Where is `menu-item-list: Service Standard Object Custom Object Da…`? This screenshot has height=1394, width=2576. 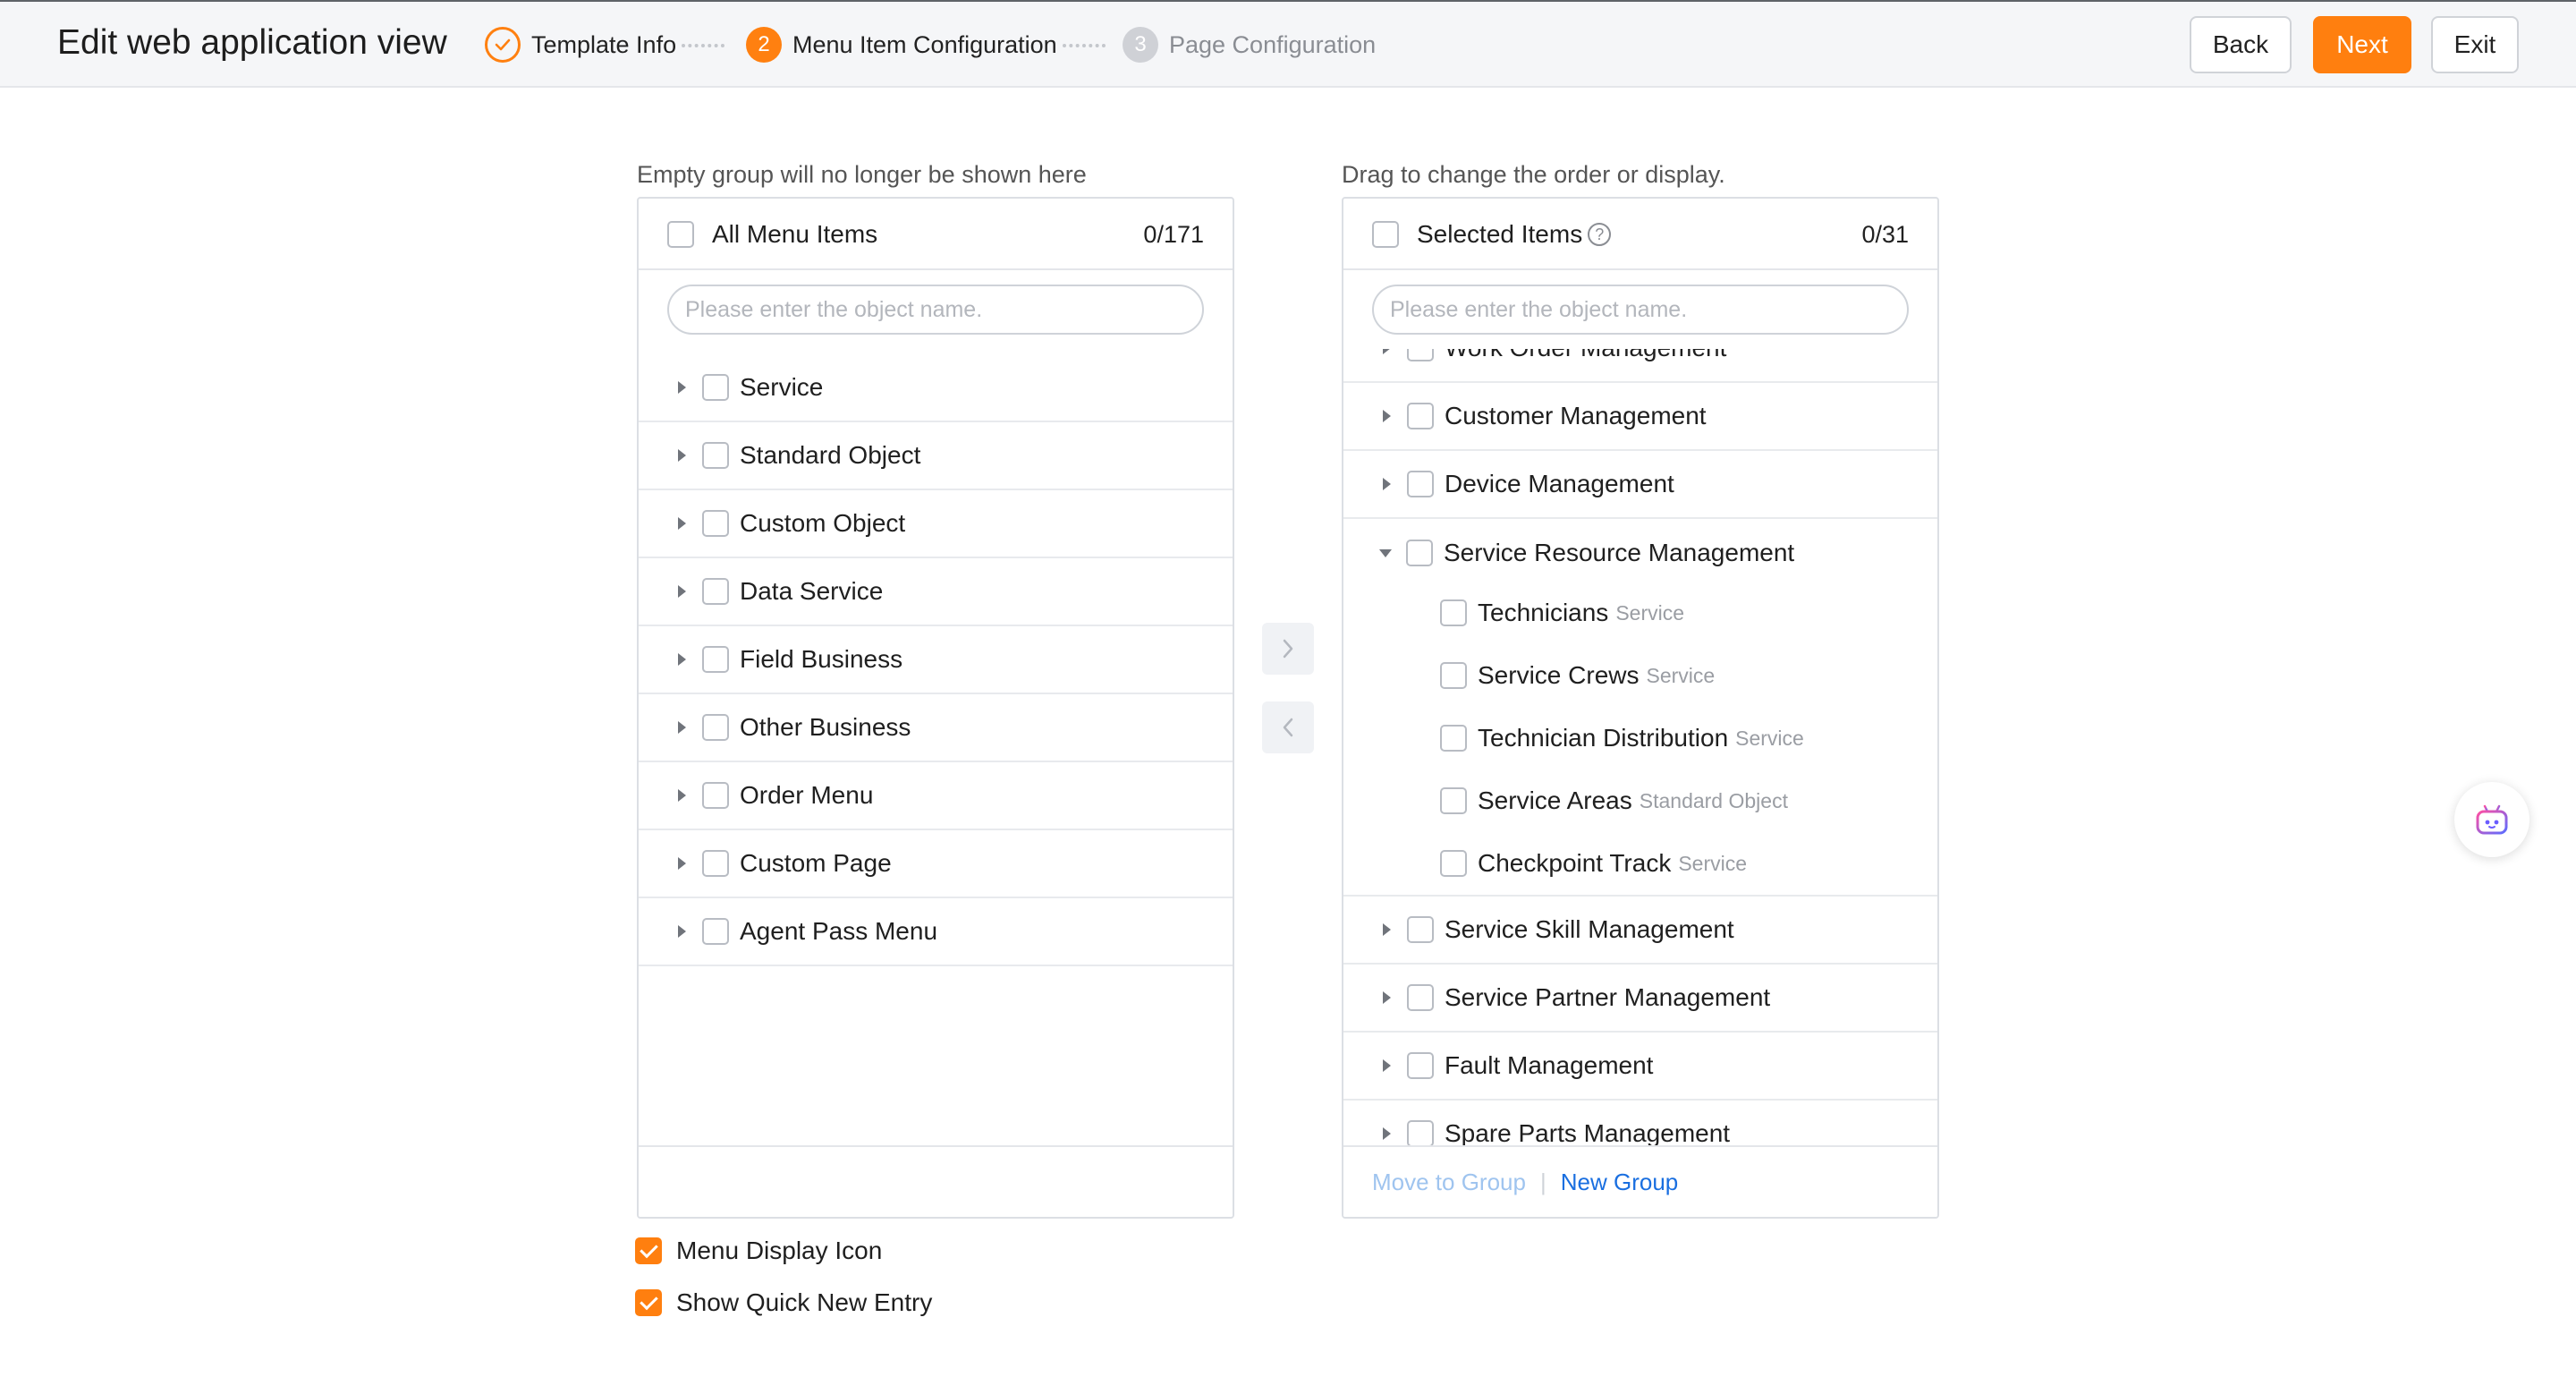
menu-item-list: Service Standard Object Custom Object Da… is located at coordinates (936, 747).